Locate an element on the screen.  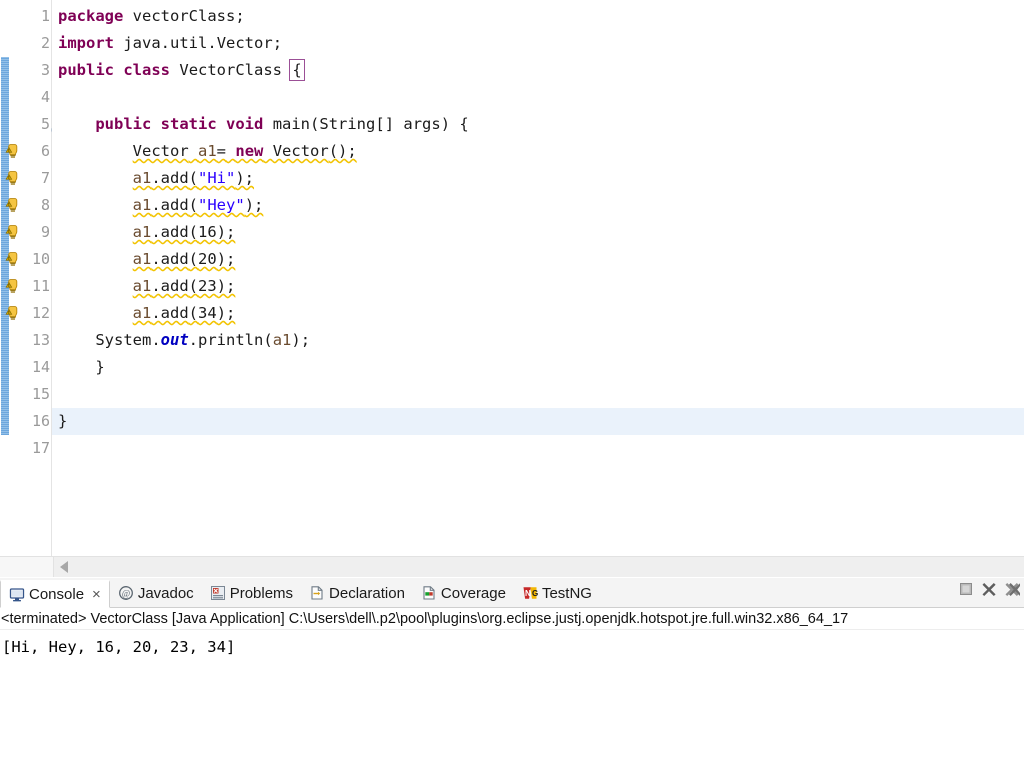
problems-icon is located at coordinates (218, 593).